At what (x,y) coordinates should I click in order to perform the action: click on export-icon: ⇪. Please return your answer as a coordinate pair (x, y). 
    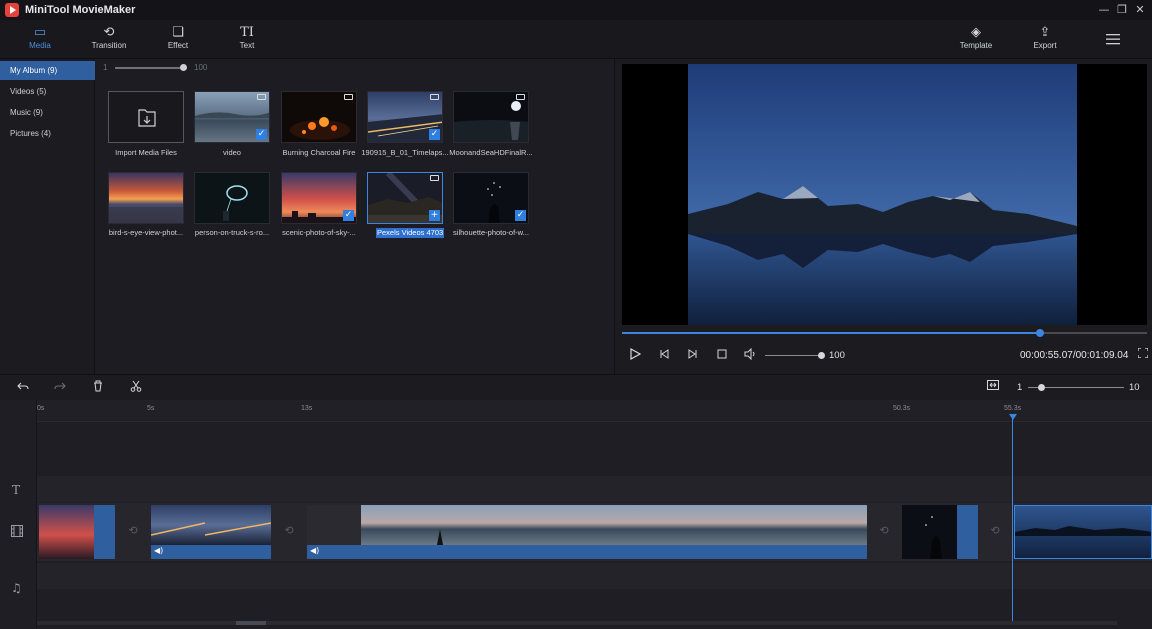
    Looking at the image, I should click on (1045, 29).